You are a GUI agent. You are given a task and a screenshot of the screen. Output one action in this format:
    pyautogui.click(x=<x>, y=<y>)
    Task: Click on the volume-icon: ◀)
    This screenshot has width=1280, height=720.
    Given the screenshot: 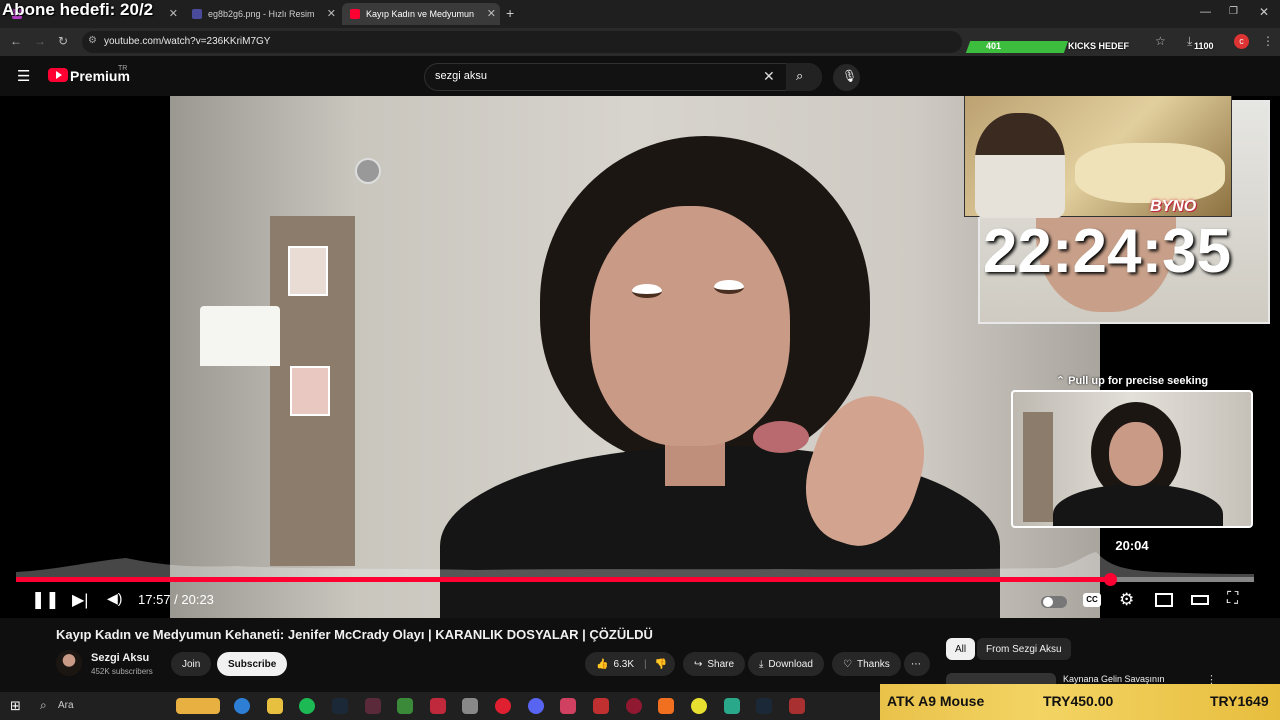 What is the action you would take?
    pyautogui.click(x=114, y=598)
    